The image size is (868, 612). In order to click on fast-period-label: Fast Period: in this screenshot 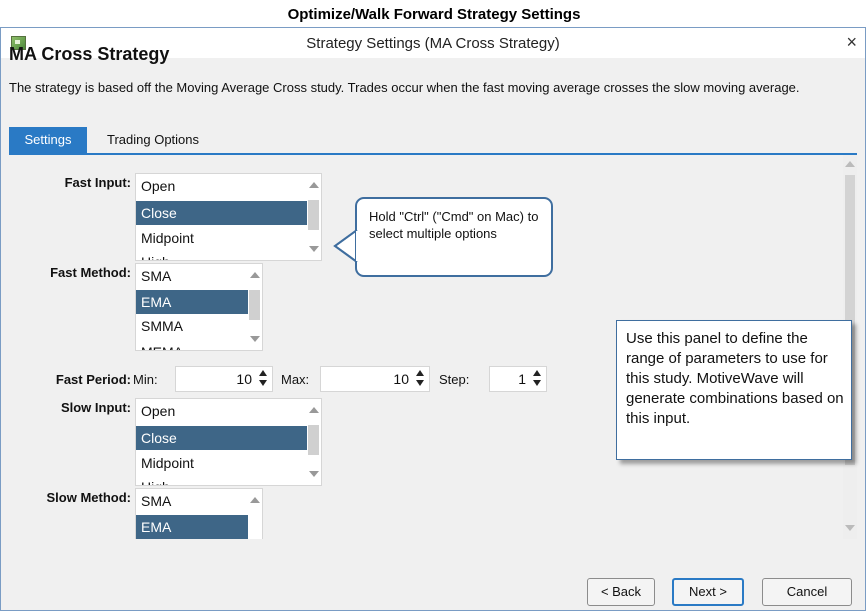, I will do `click(93, 379)`.